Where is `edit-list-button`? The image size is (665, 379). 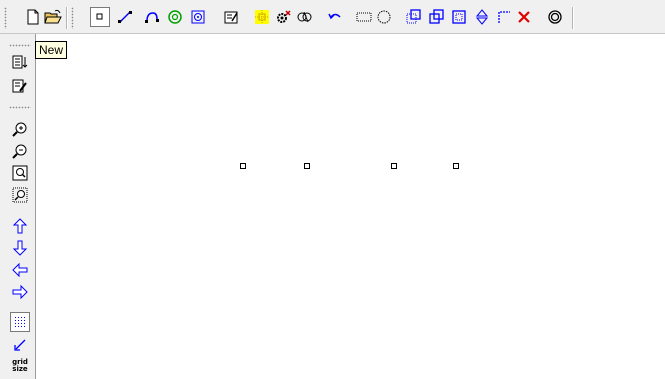
edit-list-button is located at coordinates (20, 86).